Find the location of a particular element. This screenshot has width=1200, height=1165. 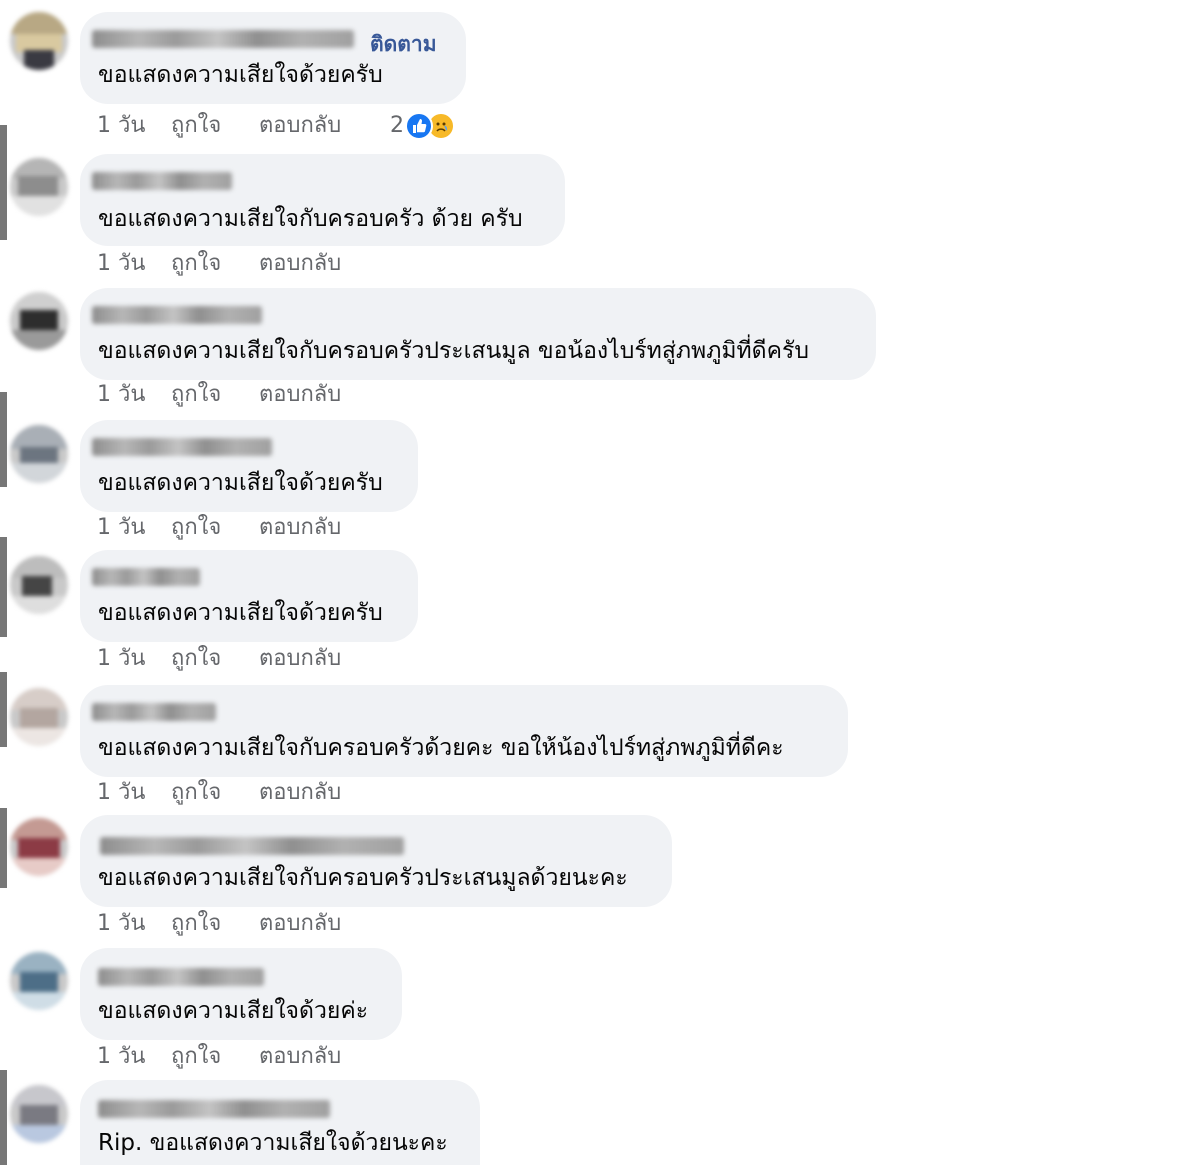

comment-text: Rip. ขอแสดงความเสียใจด้วยนะคะ is located at coordinates (273, 1143).